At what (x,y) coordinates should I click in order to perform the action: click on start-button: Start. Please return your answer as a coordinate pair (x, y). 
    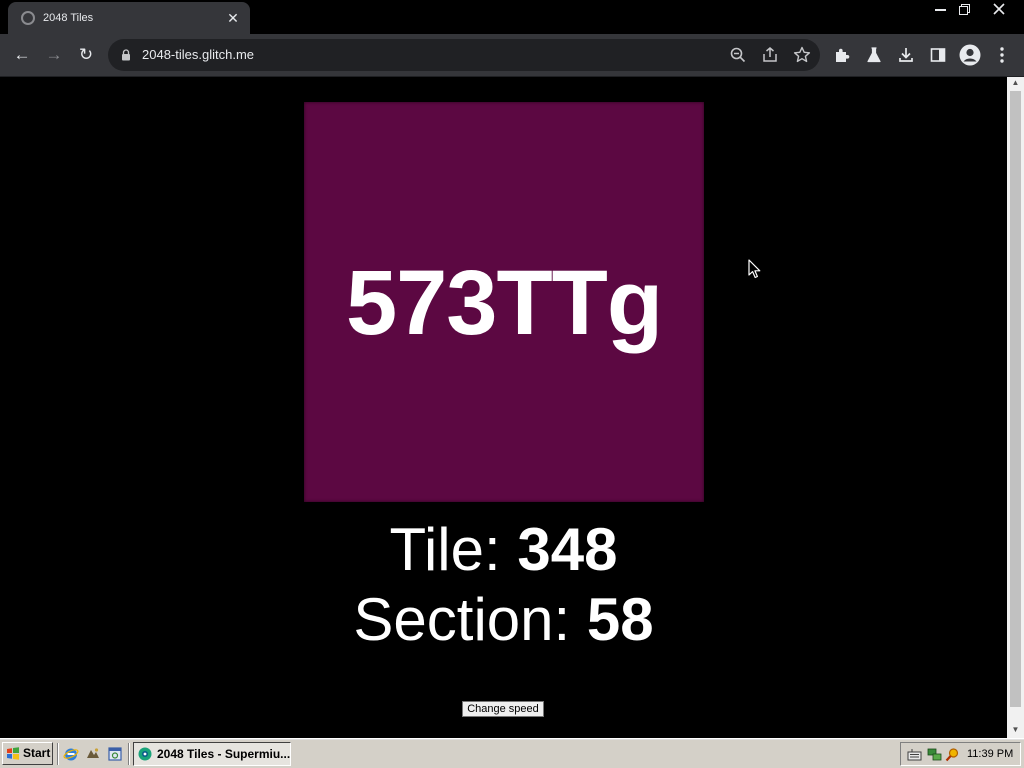
    Looking at the image, I should click on (27, 753).